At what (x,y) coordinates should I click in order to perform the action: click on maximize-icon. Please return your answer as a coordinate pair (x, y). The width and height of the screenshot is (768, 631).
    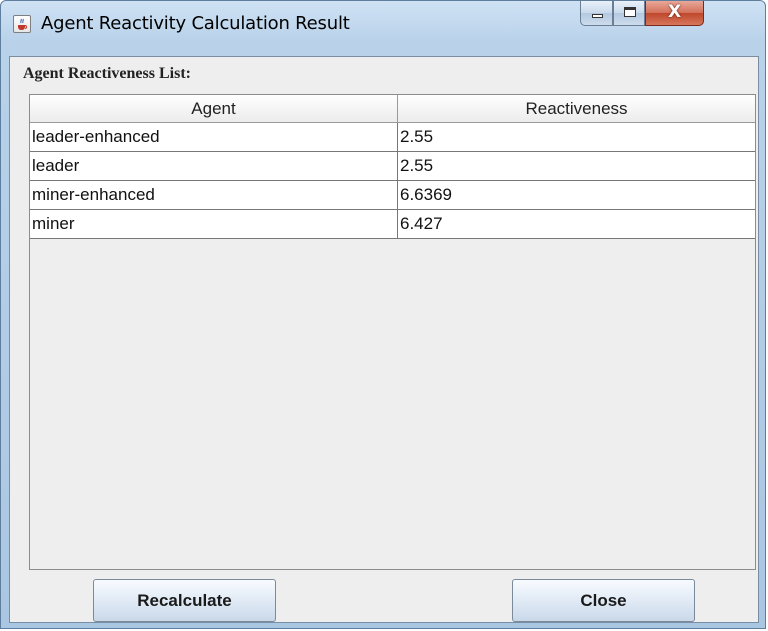
    Looking at the image, I should click on (630, 12).